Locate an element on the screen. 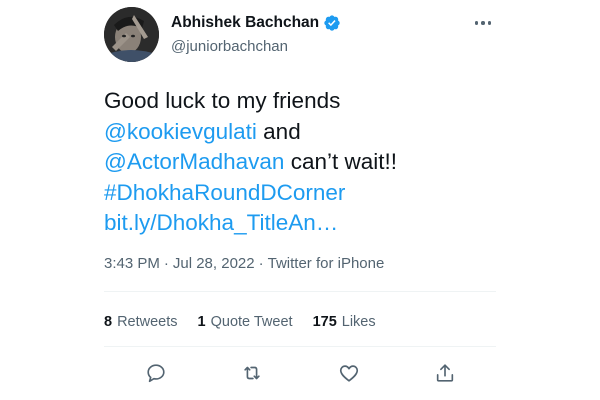 Image resolution: width=600 pixels, height=400 pixels. share-icon is located at coordinates (445, 373).